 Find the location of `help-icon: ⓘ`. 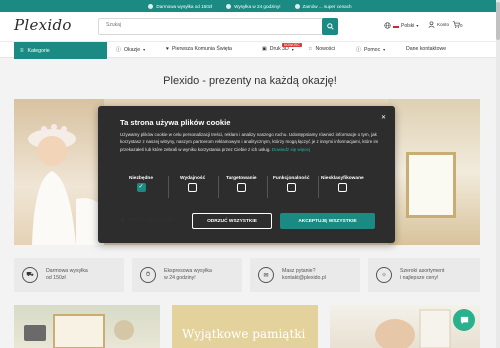

help-icon: ⓘ is located at coordinates (359, 50).